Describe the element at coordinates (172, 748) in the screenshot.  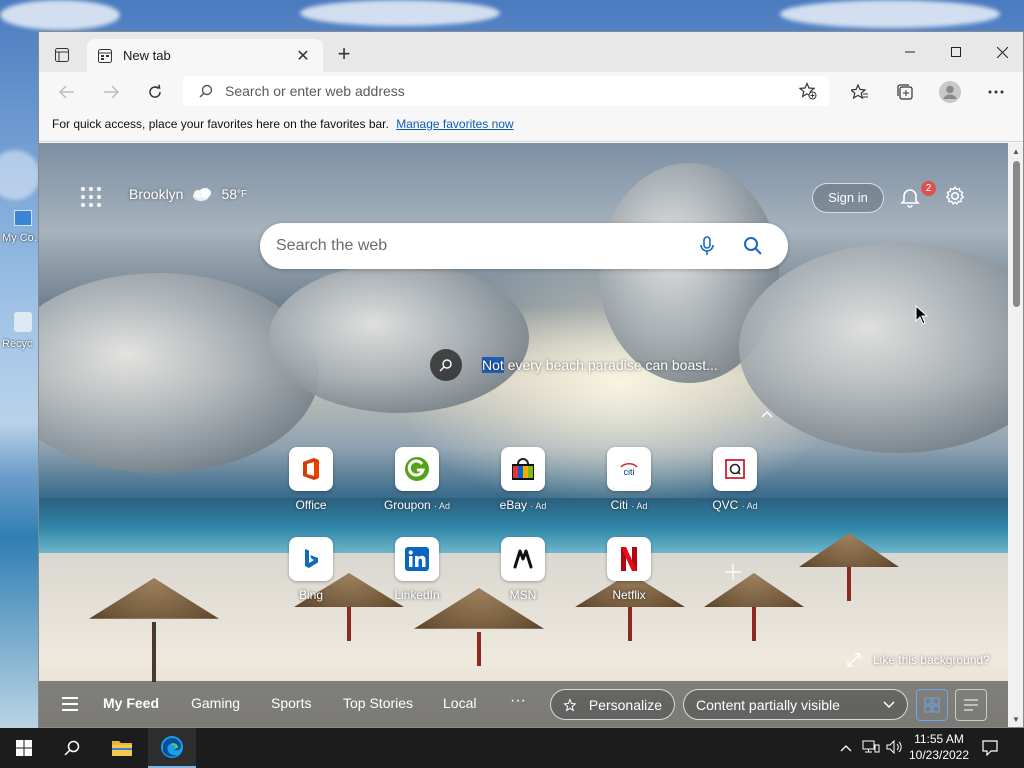
I see `edge-taskbar-button` at that location.